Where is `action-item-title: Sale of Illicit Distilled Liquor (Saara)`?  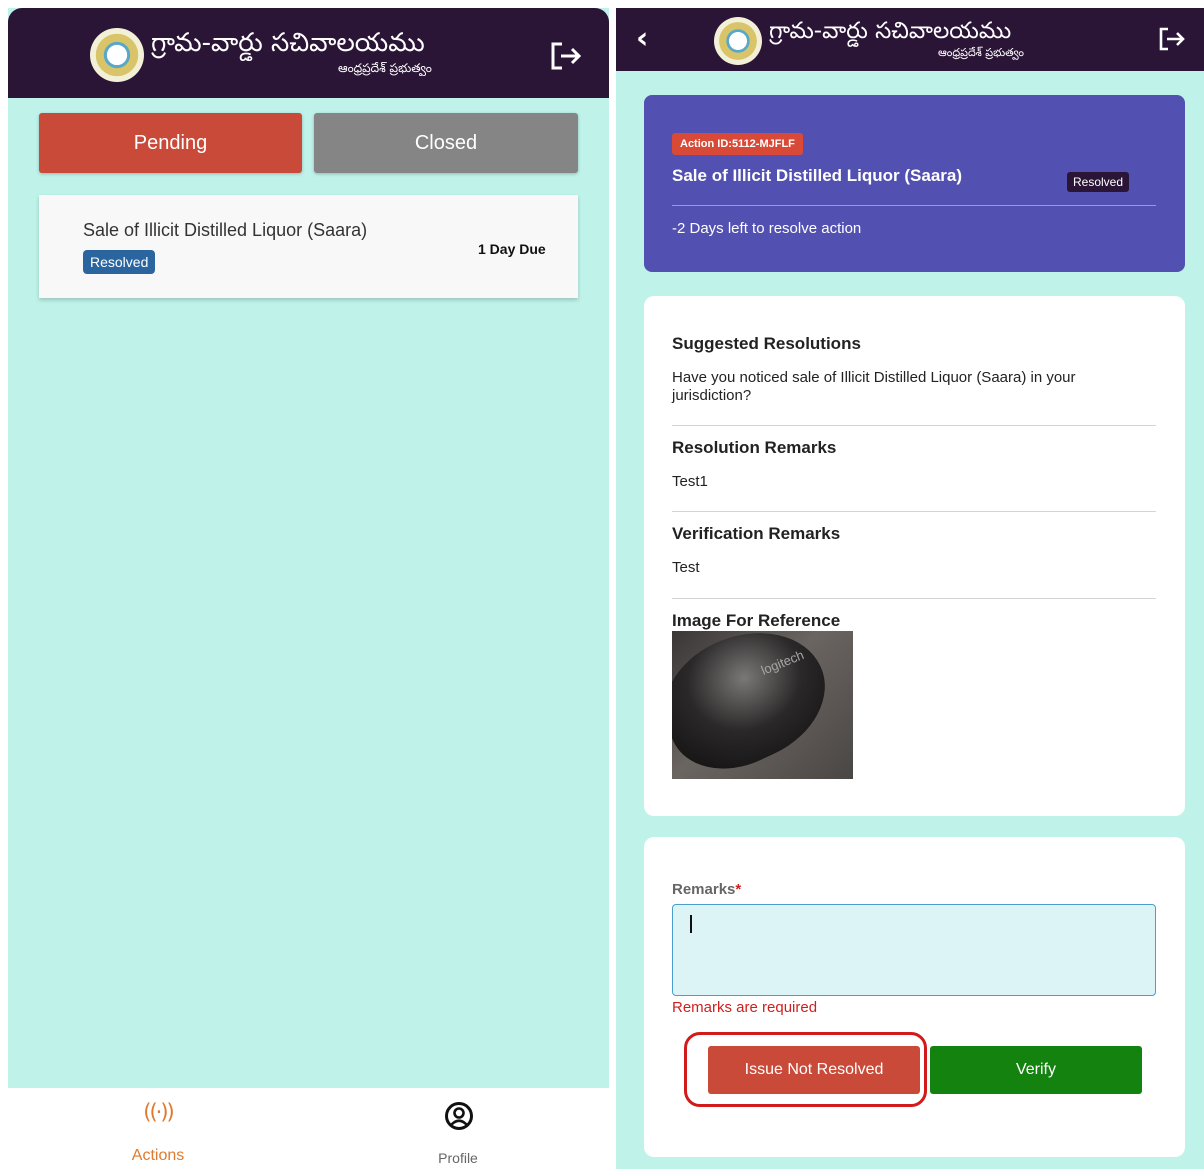 action-item-title: Sale of Illicit Distilled Liquor (Saara) is located at coordinates (225, 230).